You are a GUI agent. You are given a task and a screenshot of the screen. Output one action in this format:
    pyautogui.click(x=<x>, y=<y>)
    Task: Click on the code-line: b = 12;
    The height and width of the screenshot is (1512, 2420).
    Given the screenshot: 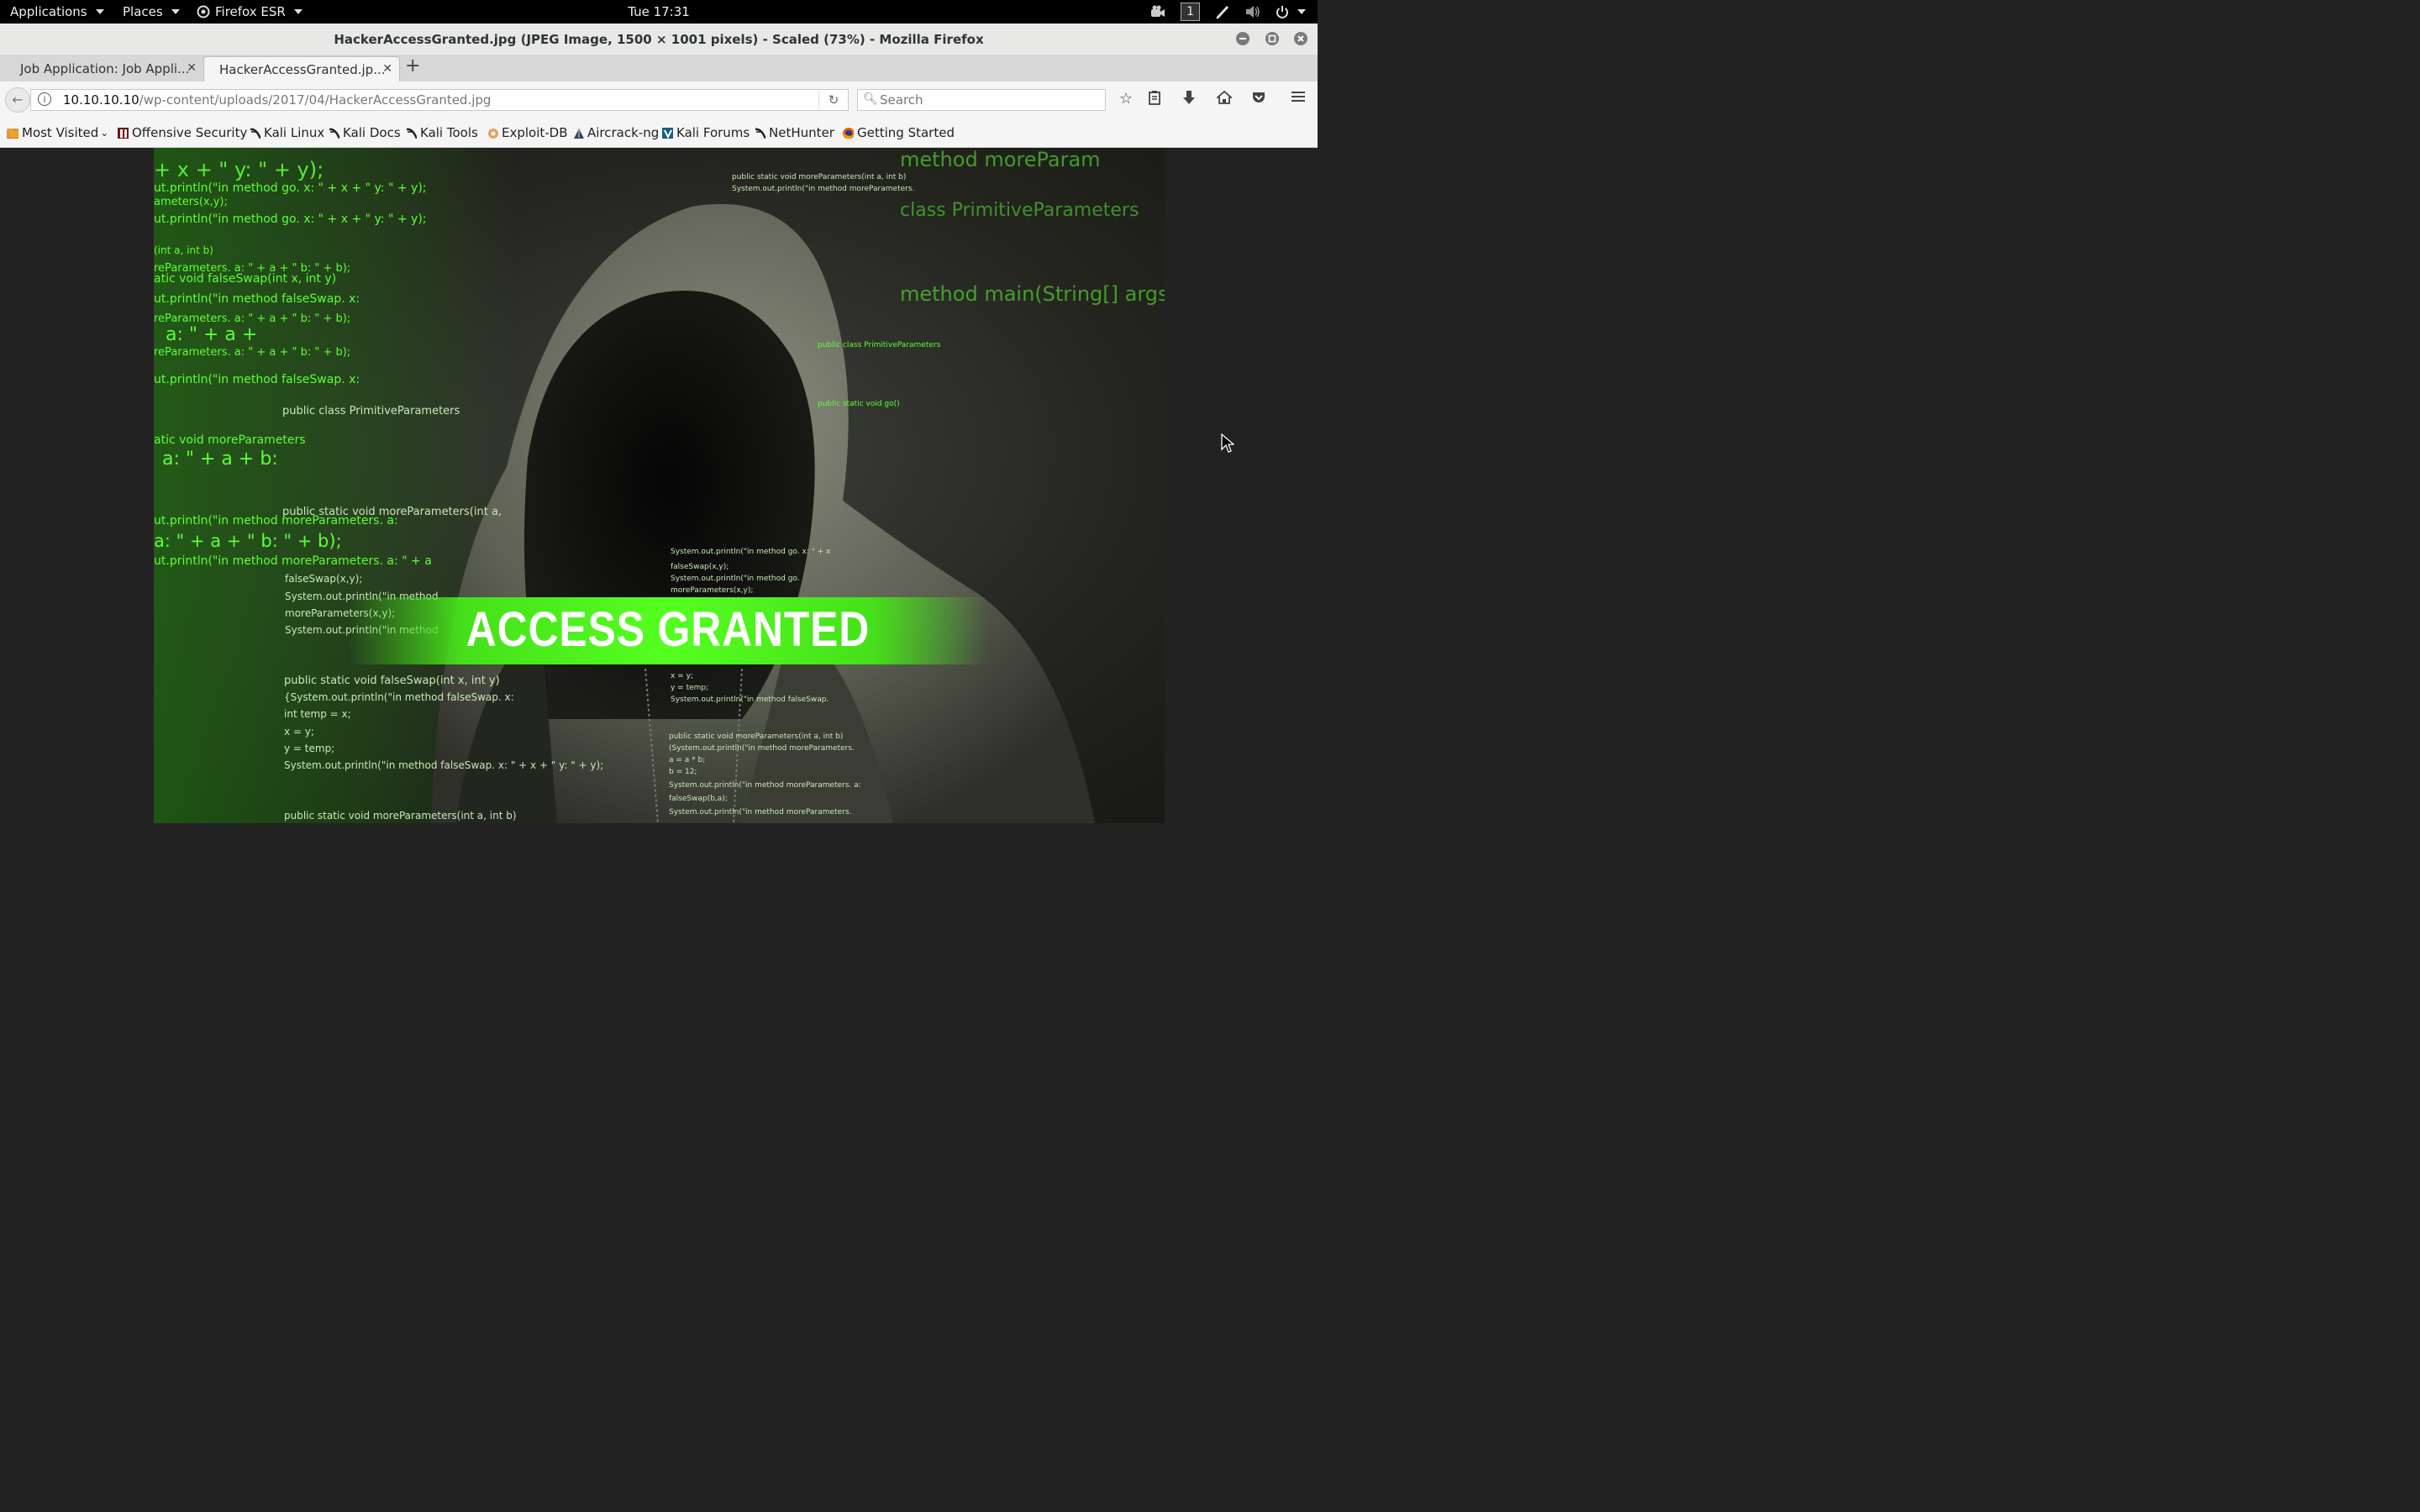 What is the action you would take?
    pyautogui.click(x=683, y=772)
    